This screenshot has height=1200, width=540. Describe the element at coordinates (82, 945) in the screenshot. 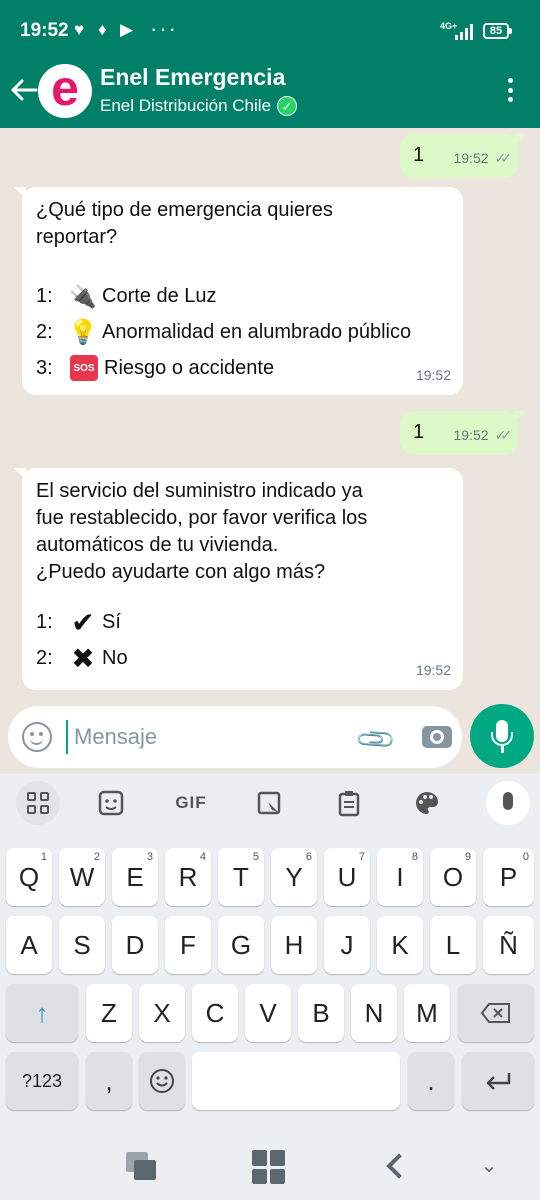

I see `key-s: S` at that location.